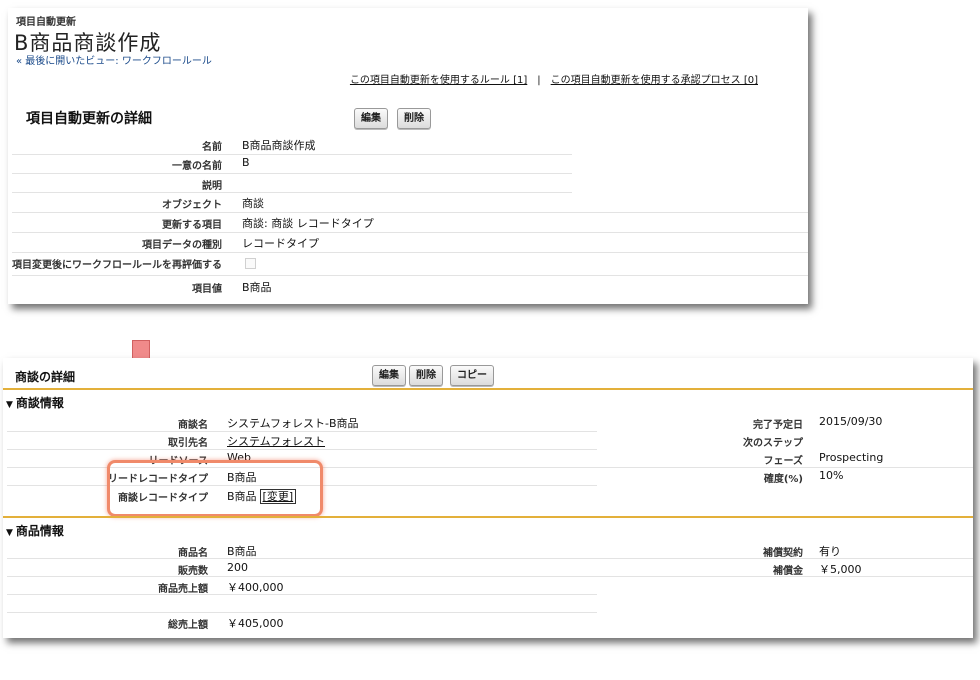  What do you see at coordinates (188, 625) in the screenshot?
I see `label-total-revenue: 総売上額` at bounding box center [188, 625].